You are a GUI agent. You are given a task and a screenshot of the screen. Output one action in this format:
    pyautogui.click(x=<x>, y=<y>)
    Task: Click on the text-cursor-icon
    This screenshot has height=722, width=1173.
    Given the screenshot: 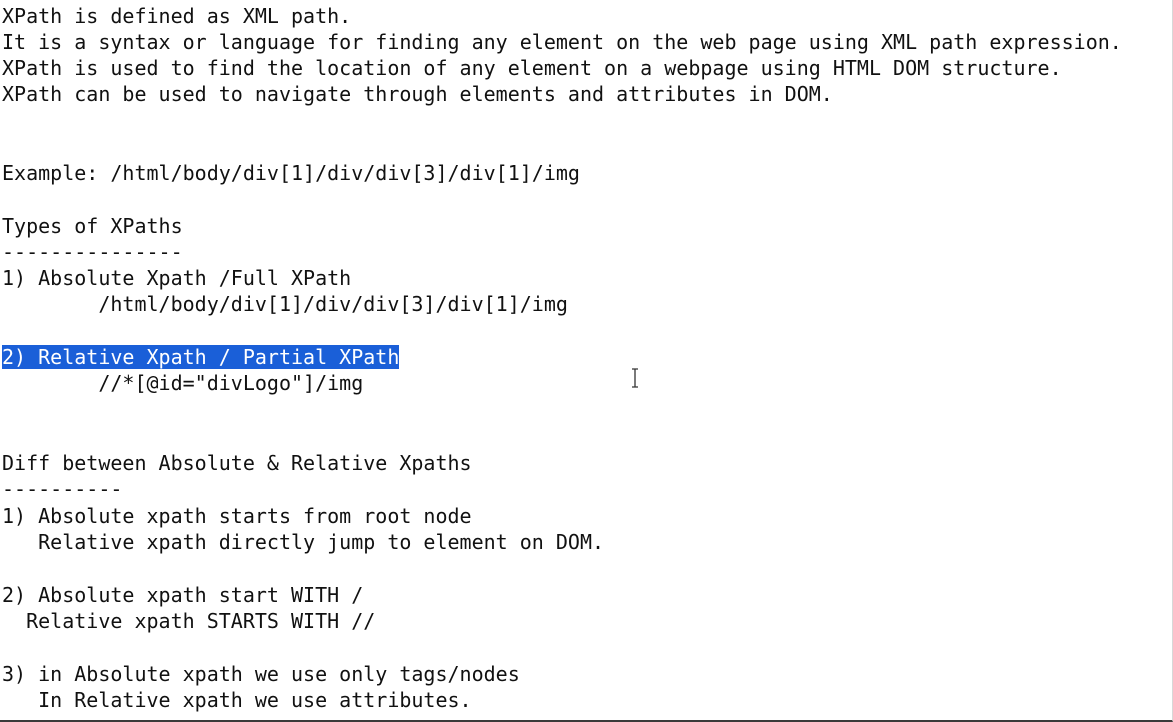 What is the action you would take?
    pyautogui.click(x=635, y=378)
    